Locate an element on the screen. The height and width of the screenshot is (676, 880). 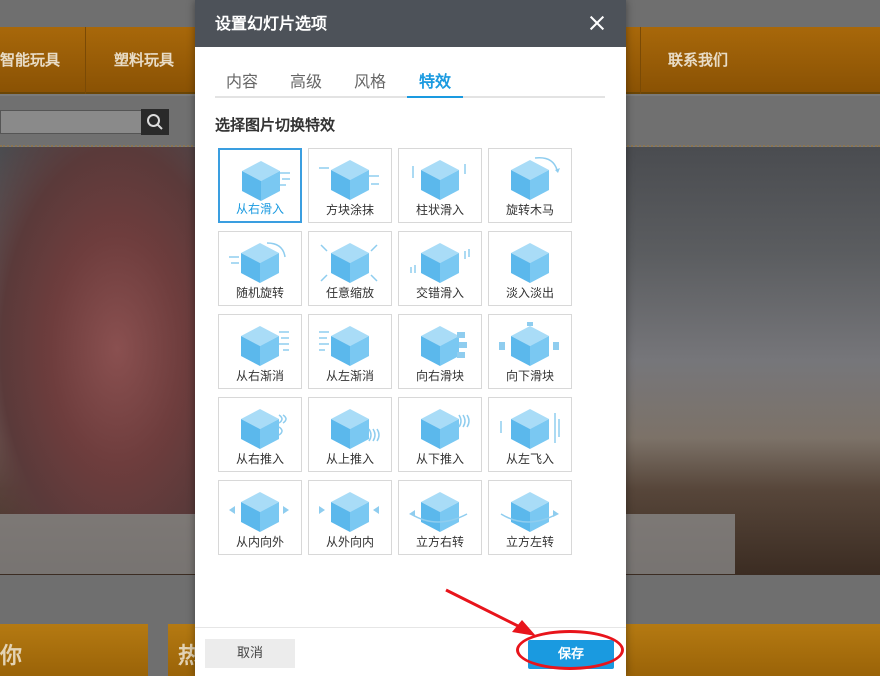
dialog-tabs: 内容 高级 风格 特效 is located at coordinates (410, 83).